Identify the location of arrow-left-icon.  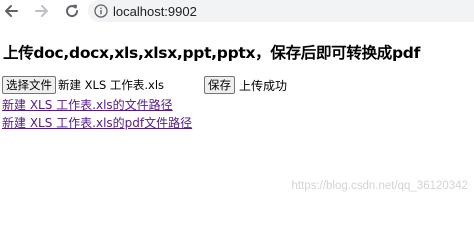
(11, 11).